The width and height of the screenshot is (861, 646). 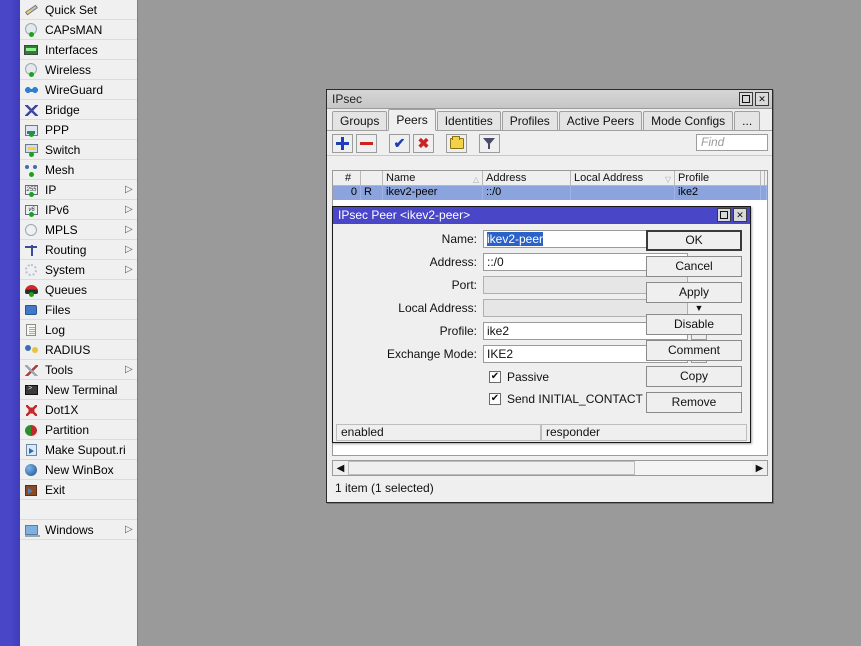 What do you see at coordinates (78, 450) in the screenshot?
I see `sidebar-item-make-supout-rif: Make Supout.rif` at bounding box center [78, 450].